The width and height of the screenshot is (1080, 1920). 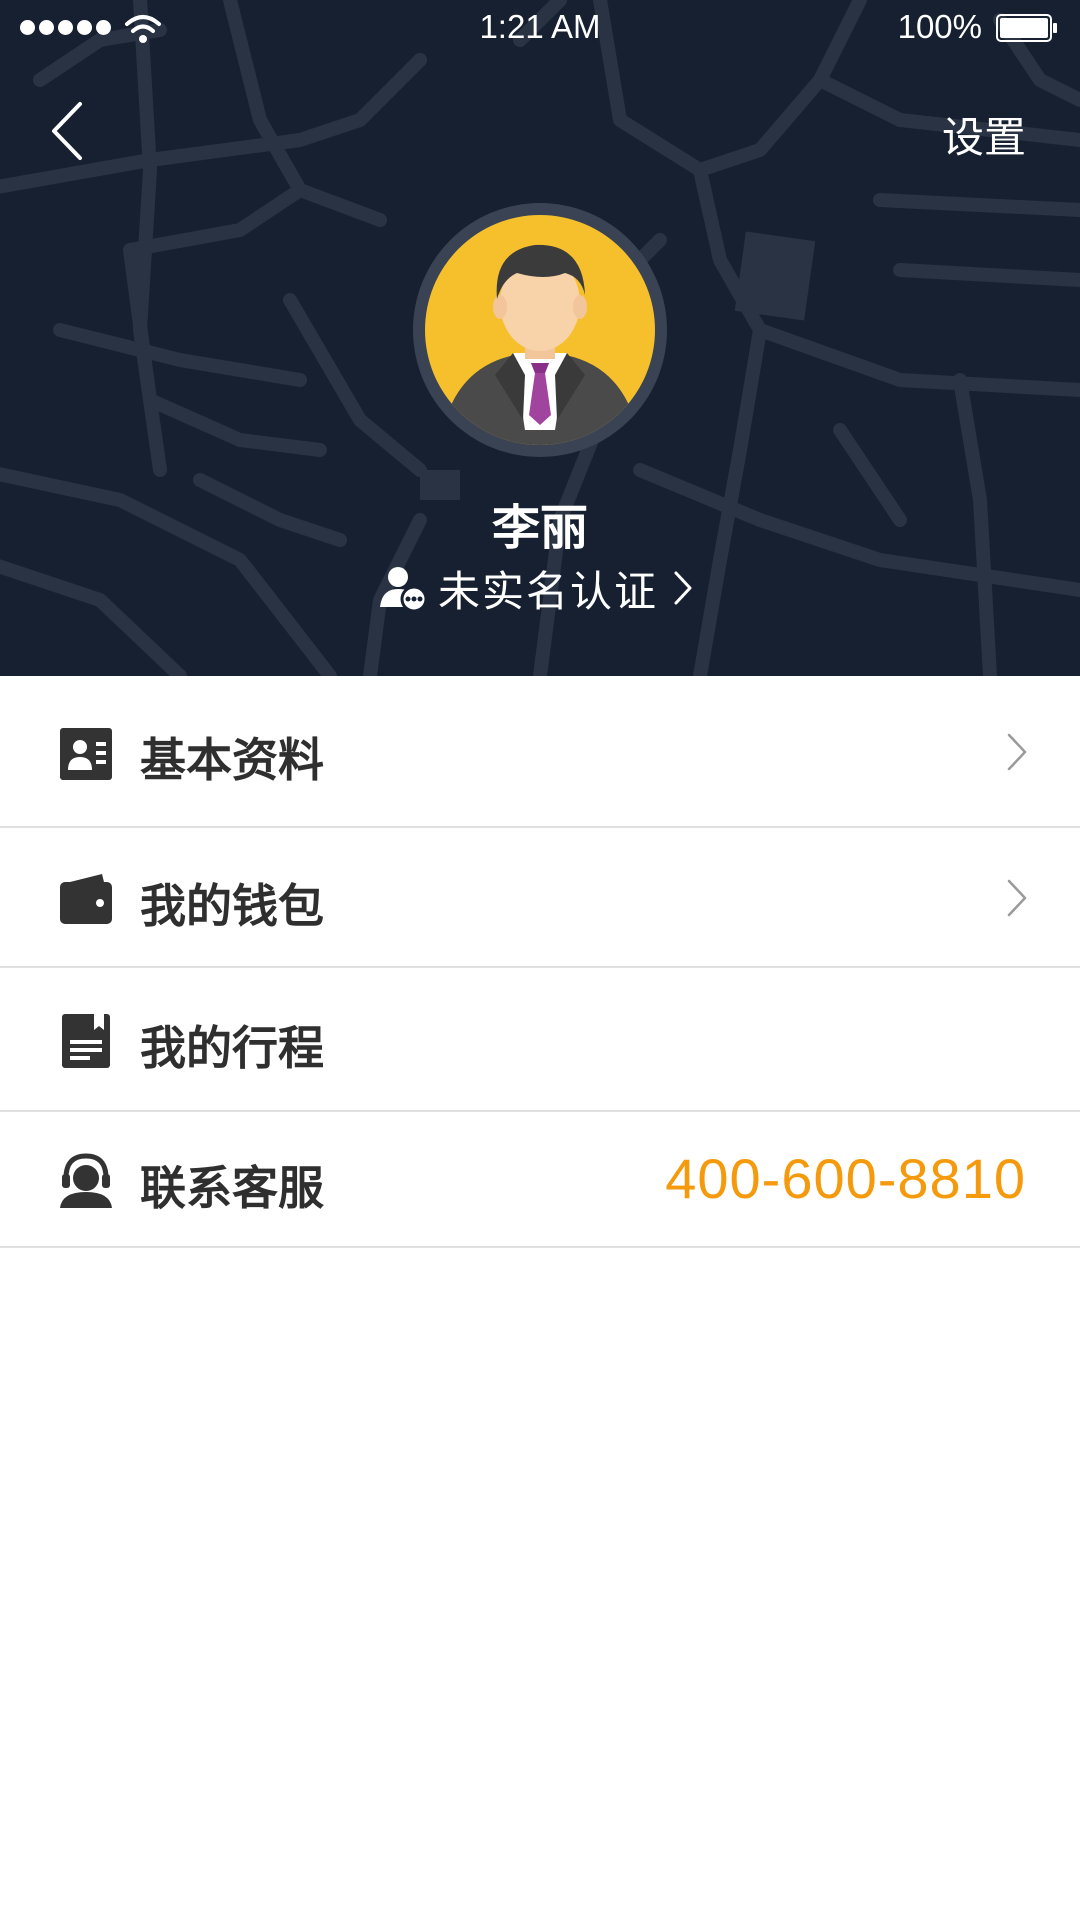 What do you see at coordinates (1026, 28) in the screenshot?
I see `battery-icon` at bounding box center [1026, 28].